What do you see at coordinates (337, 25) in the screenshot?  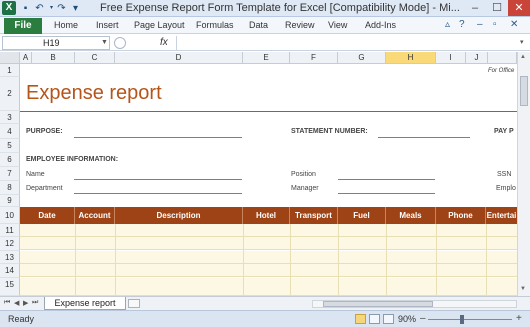 I see `tab-view: View` at bounding box center [337, 25].